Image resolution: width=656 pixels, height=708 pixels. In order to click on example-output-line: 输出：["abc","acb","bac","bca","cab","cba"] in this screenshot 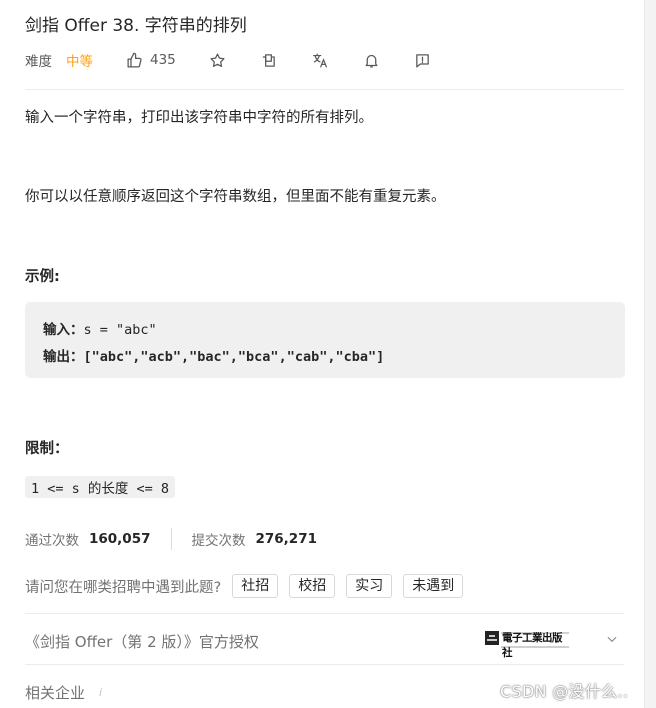, I will do `click(325, 357)`.